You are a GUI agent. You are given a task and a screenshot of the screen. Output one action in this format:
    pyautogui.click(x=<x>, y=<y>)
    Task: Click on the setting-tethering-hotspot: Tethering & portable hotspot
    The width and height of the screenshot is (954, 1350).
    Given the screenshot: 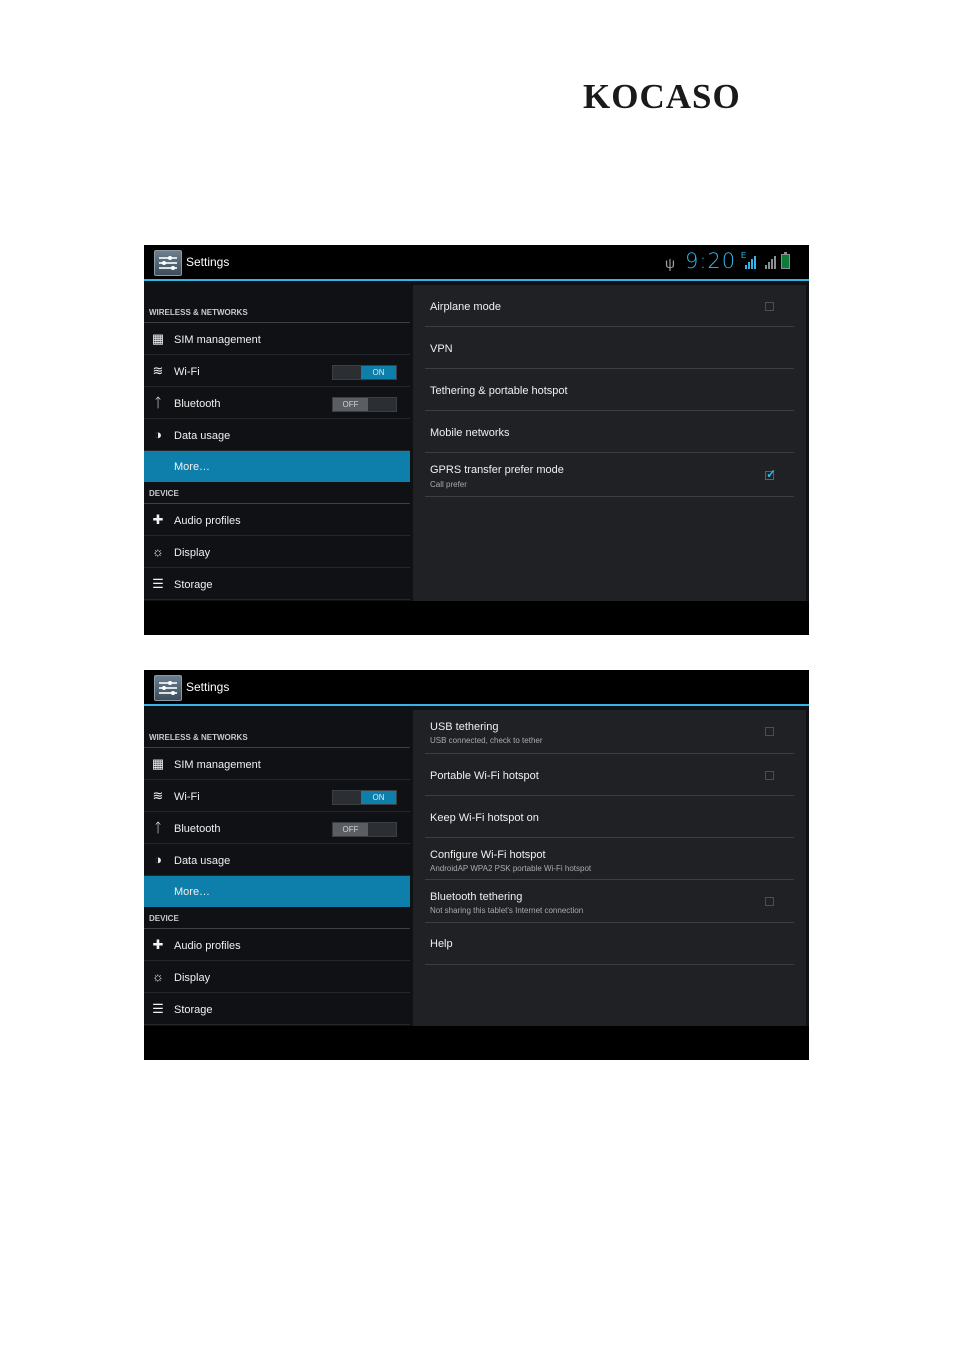 What is the action you would take?
    pyautogui.click(x=609, y=390)
    